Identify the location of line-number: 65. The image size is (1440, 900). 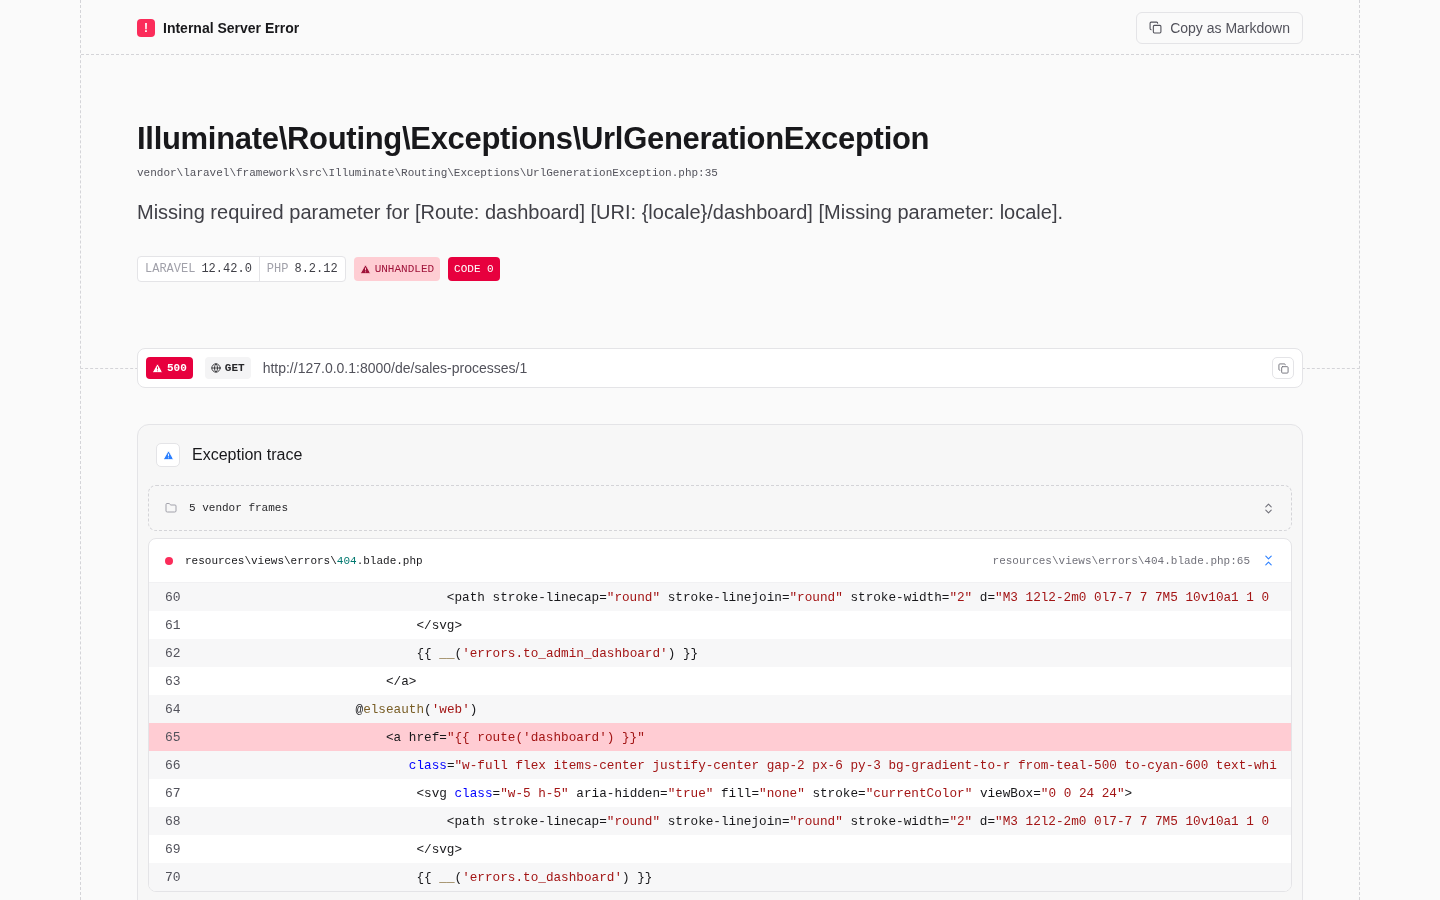
(173, 737).